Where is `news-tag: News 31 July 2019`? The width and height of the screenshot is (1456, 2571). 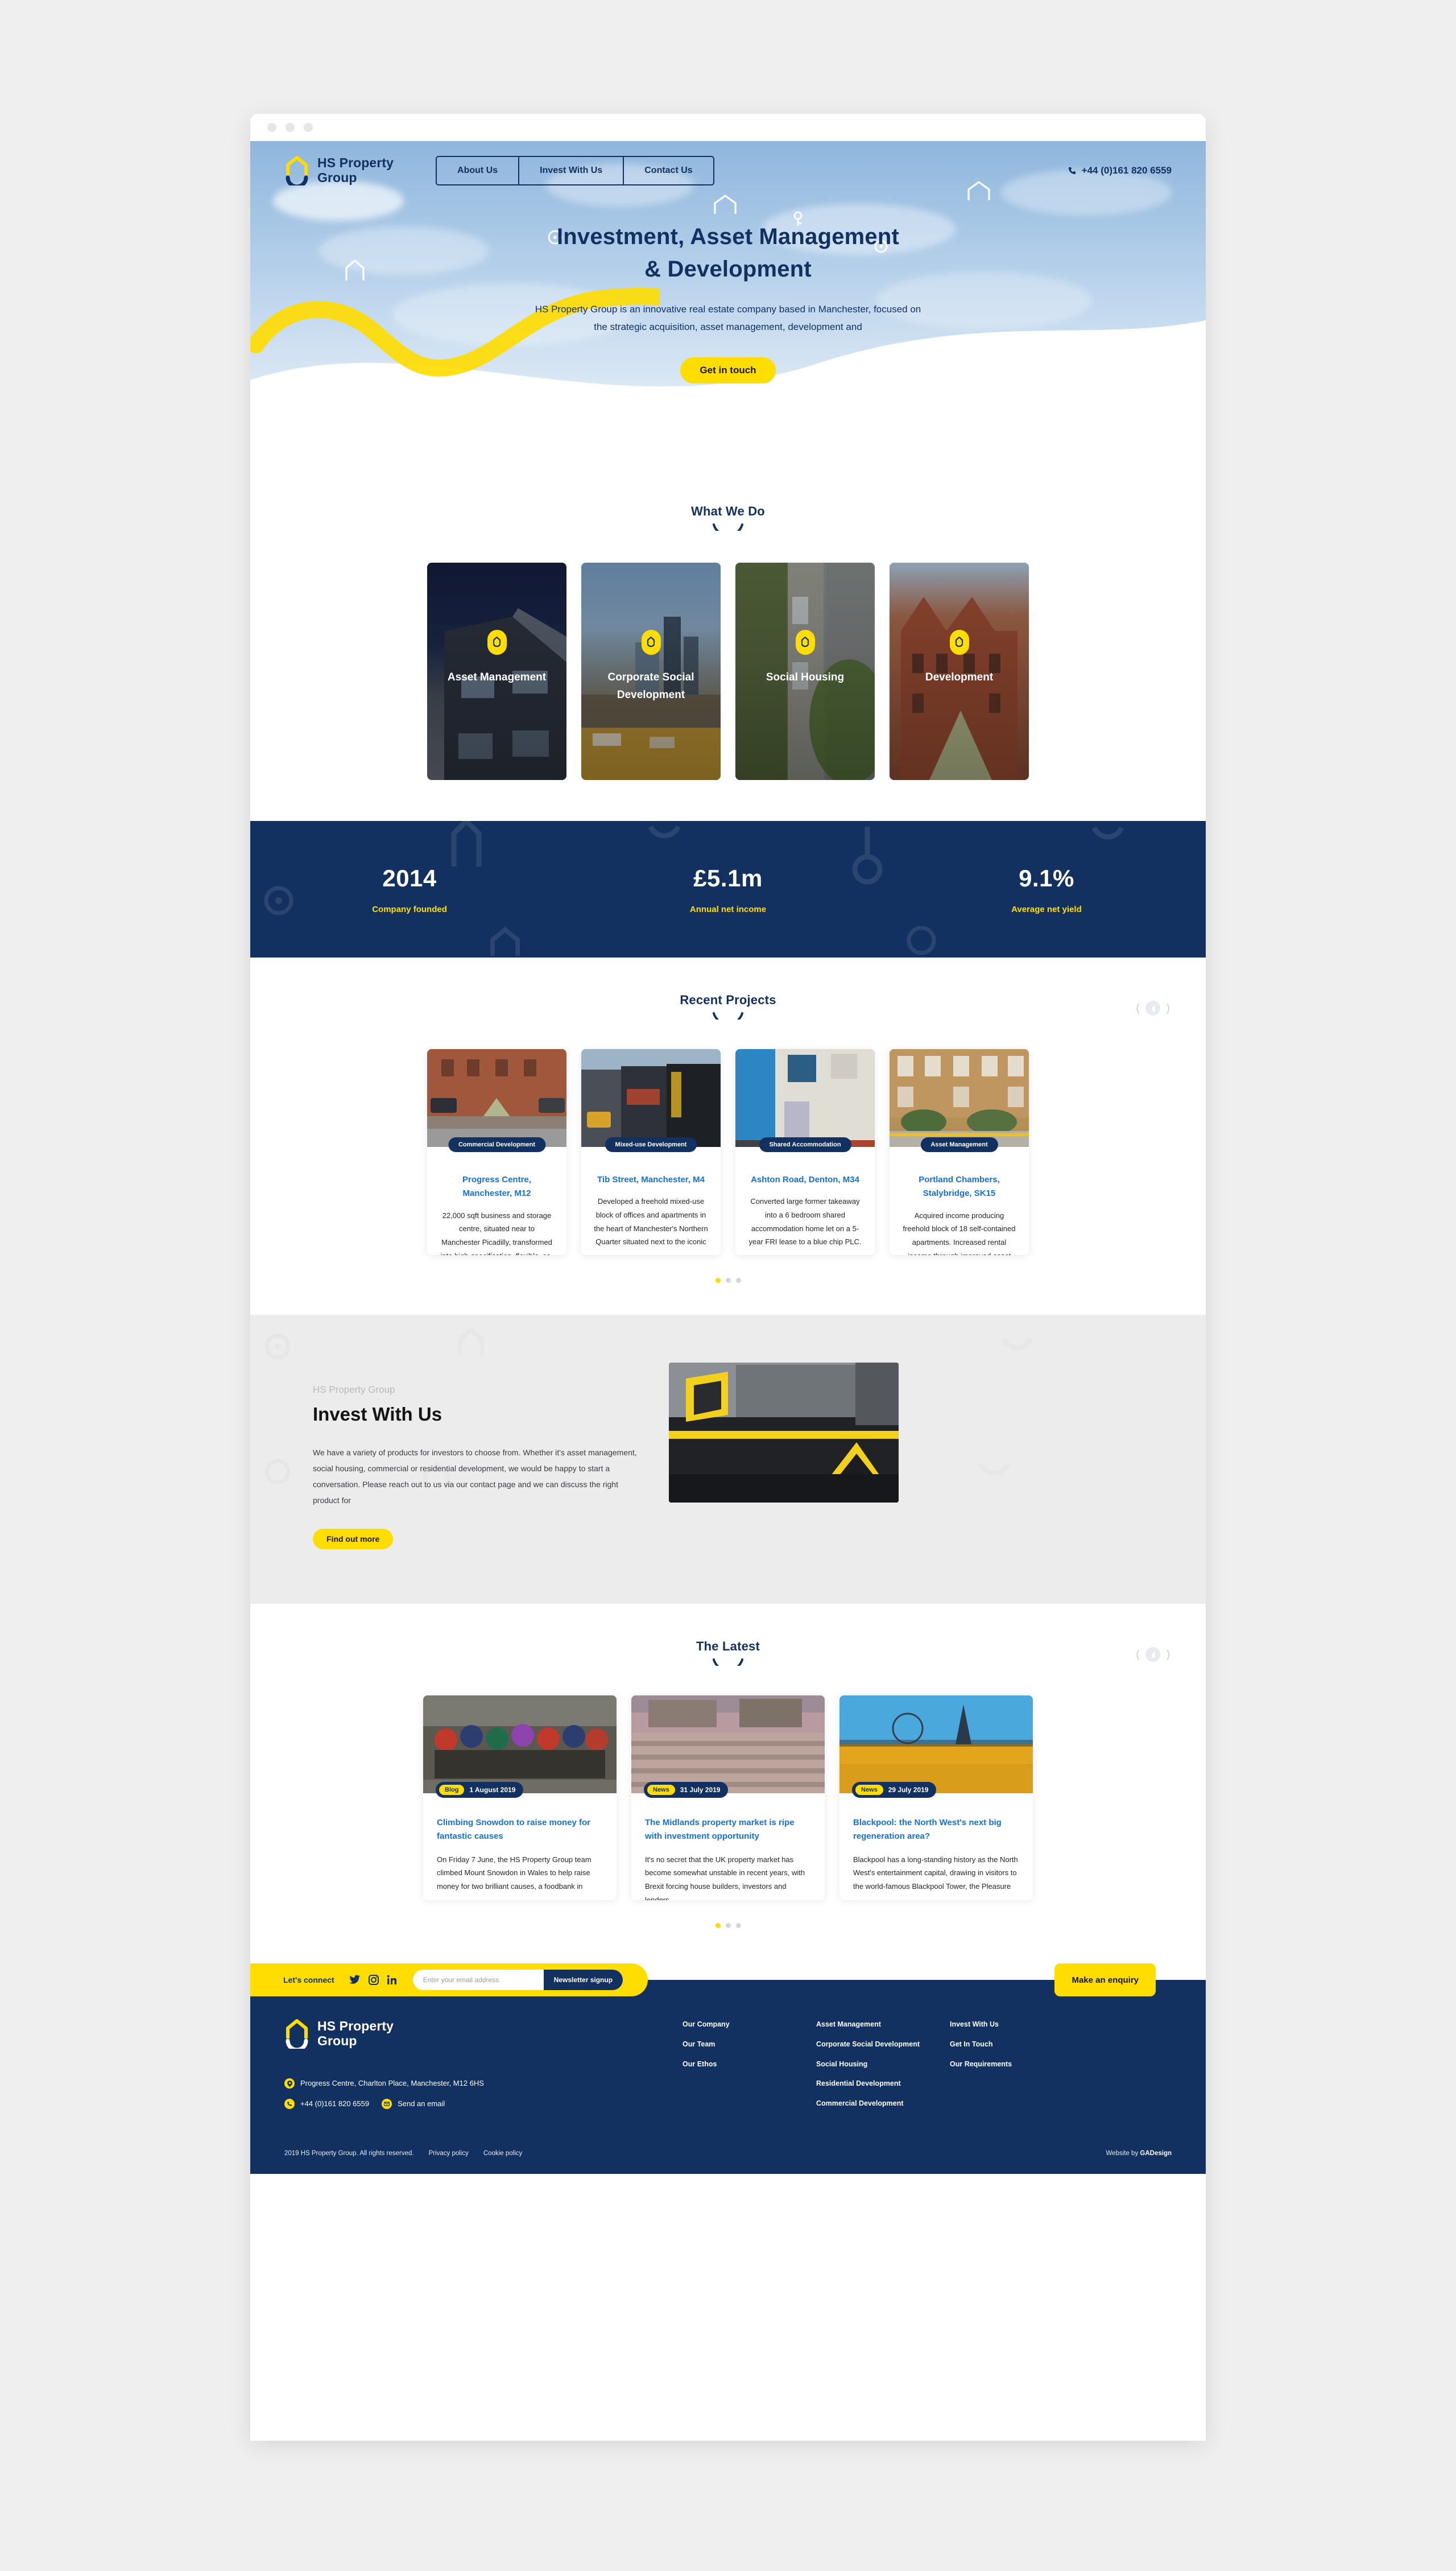
news-tag: News 31 July 2019 is located at coordinates (686, 1790).